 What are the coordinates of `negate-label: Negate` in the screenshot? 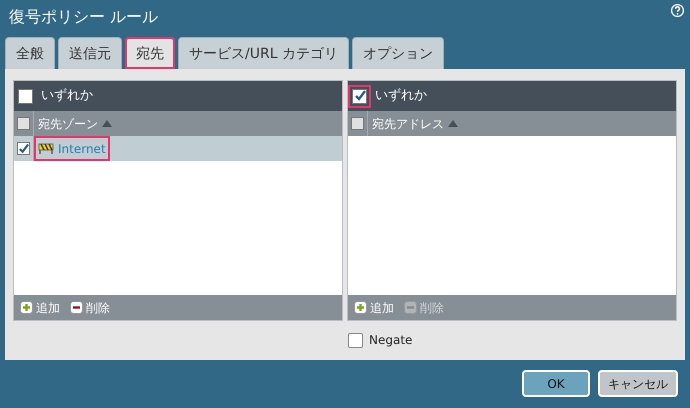 It's located at (390, 340).